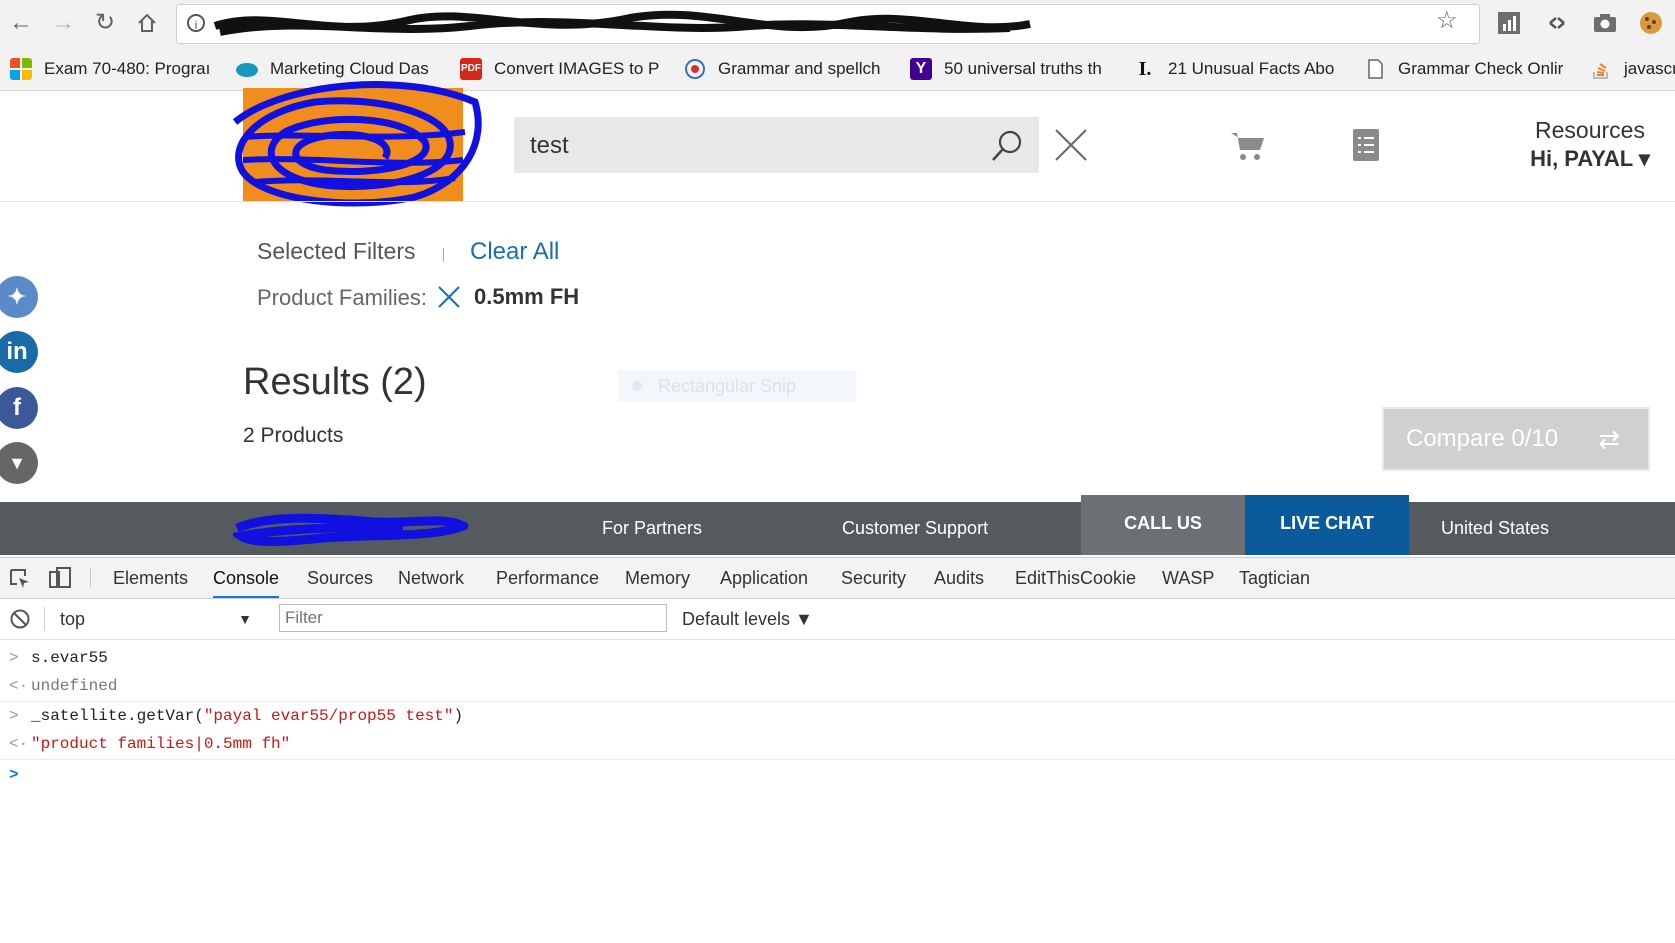  Describe the element at coordinates (514, 252) in the screenshot. I see `clear-all-link: Clear All` at that location.